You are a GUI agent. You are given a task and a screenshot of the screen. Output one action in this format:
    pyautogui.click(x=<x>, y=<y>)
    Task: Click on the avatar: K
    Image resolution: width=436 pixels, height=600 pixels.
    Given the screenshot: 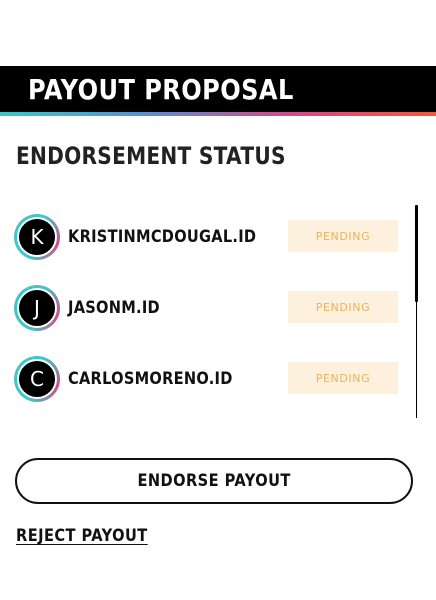 What is the action you would take?
    pyautogui.click(x=37, y=237)
    